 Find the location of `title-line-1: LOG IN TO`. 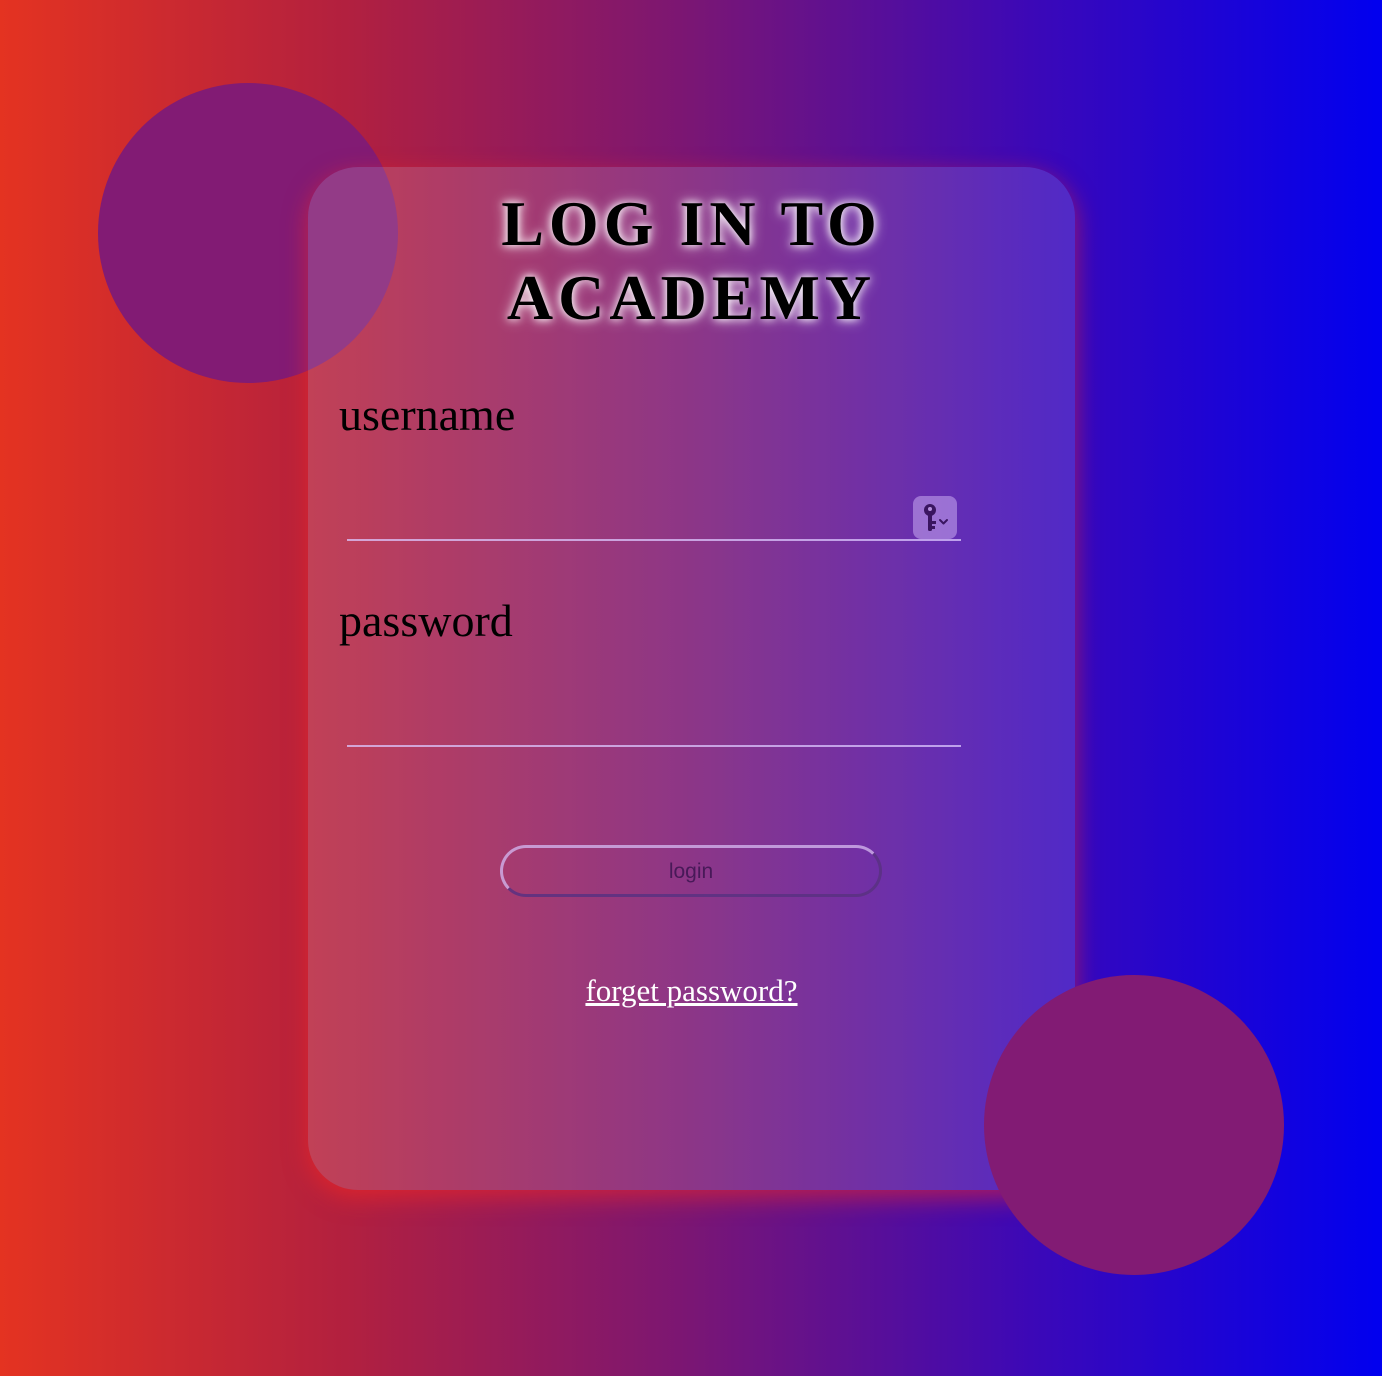

title-line-1: LOG IN TO is located at coordinates (691, 223).